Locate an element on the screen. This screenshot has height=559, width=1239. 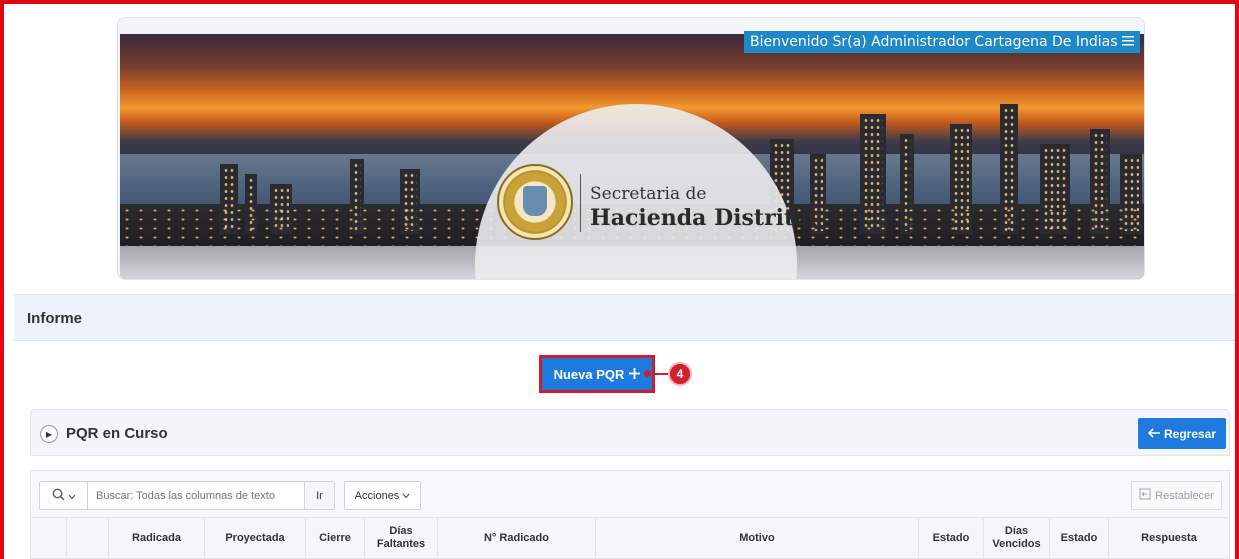
regresar-label: Regresar is located at coordinates (1190, 433).